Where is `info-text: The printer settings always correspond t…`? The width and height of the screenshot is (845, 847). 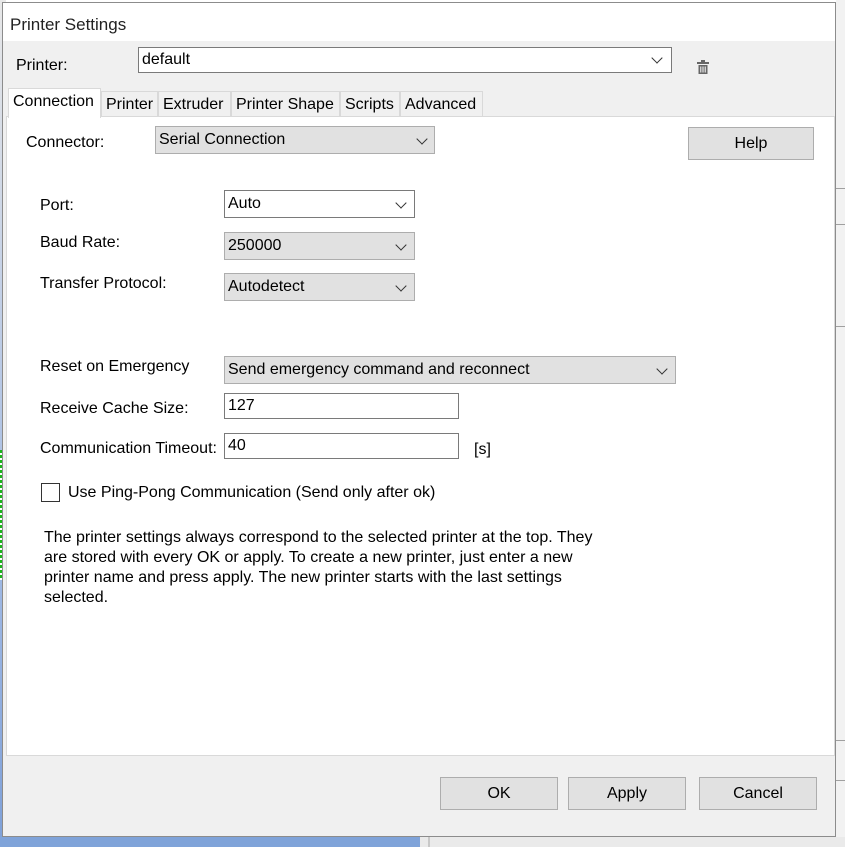
info-text: The printer settings always correspond t… is located at coordinates (318, 567).